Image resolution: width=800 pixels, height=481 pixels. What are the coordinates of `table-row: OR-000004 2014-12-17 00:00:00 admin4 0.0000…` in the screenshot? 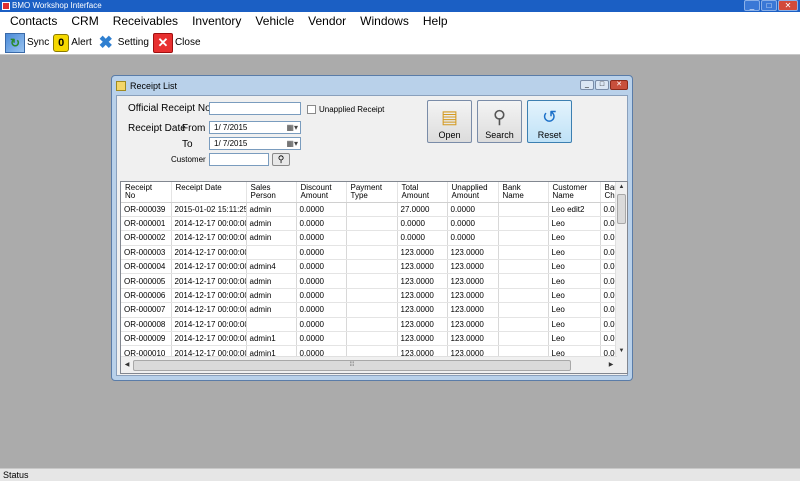 It's located at (369, 267).